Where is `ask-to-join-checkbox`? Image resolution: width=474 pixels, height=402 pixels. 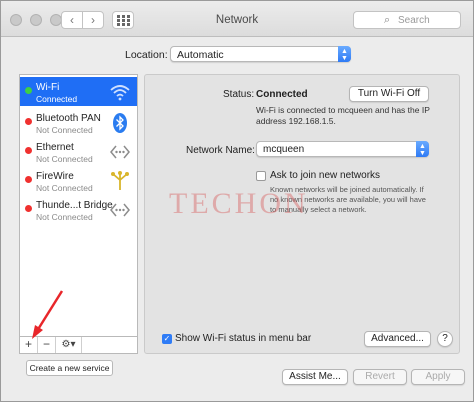
ask-to-join-checkbox is located at coordinates (261, 176).